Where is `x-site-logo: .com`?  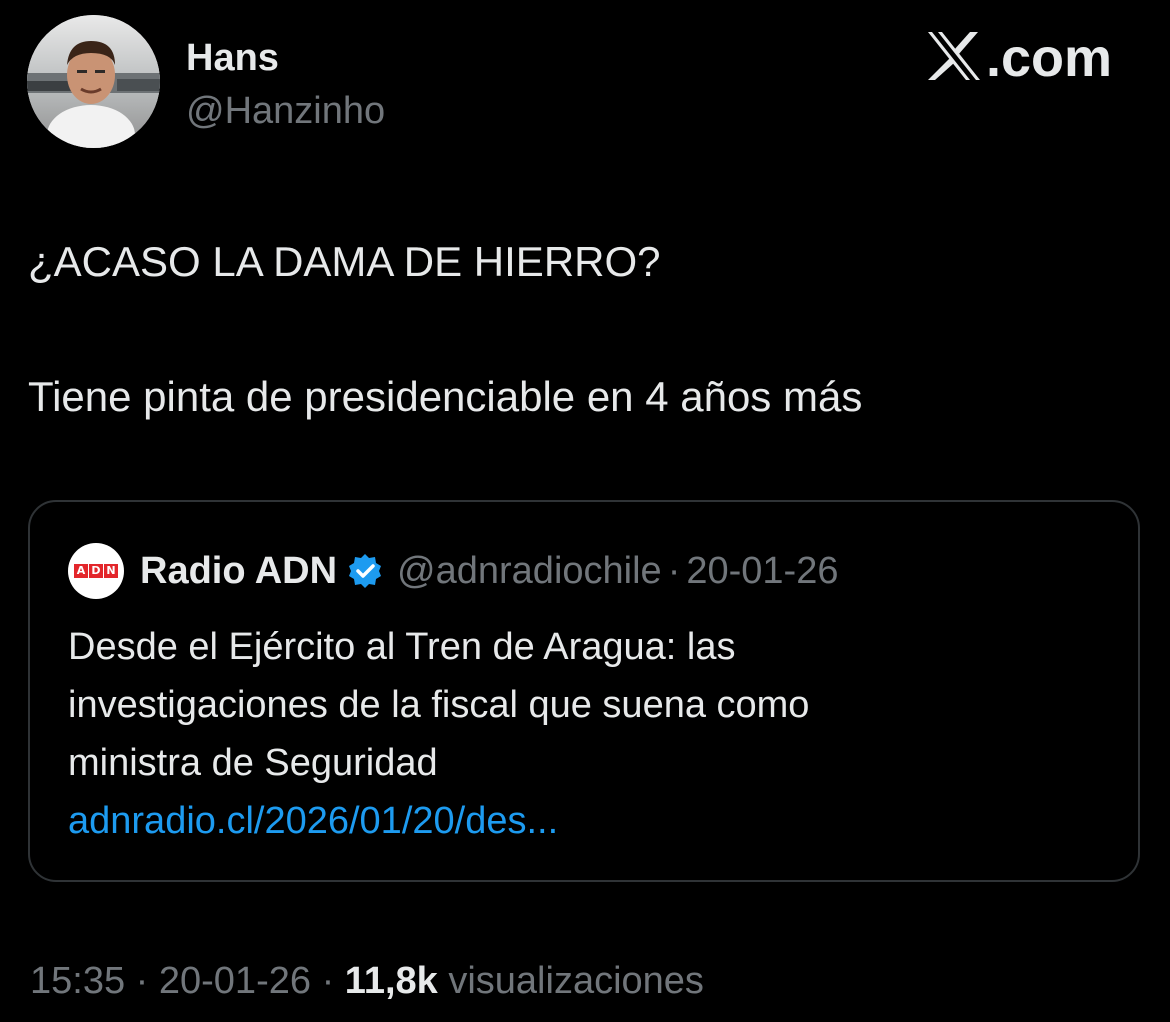 x-site-logo: .com is located at coordinates (1019, 58).